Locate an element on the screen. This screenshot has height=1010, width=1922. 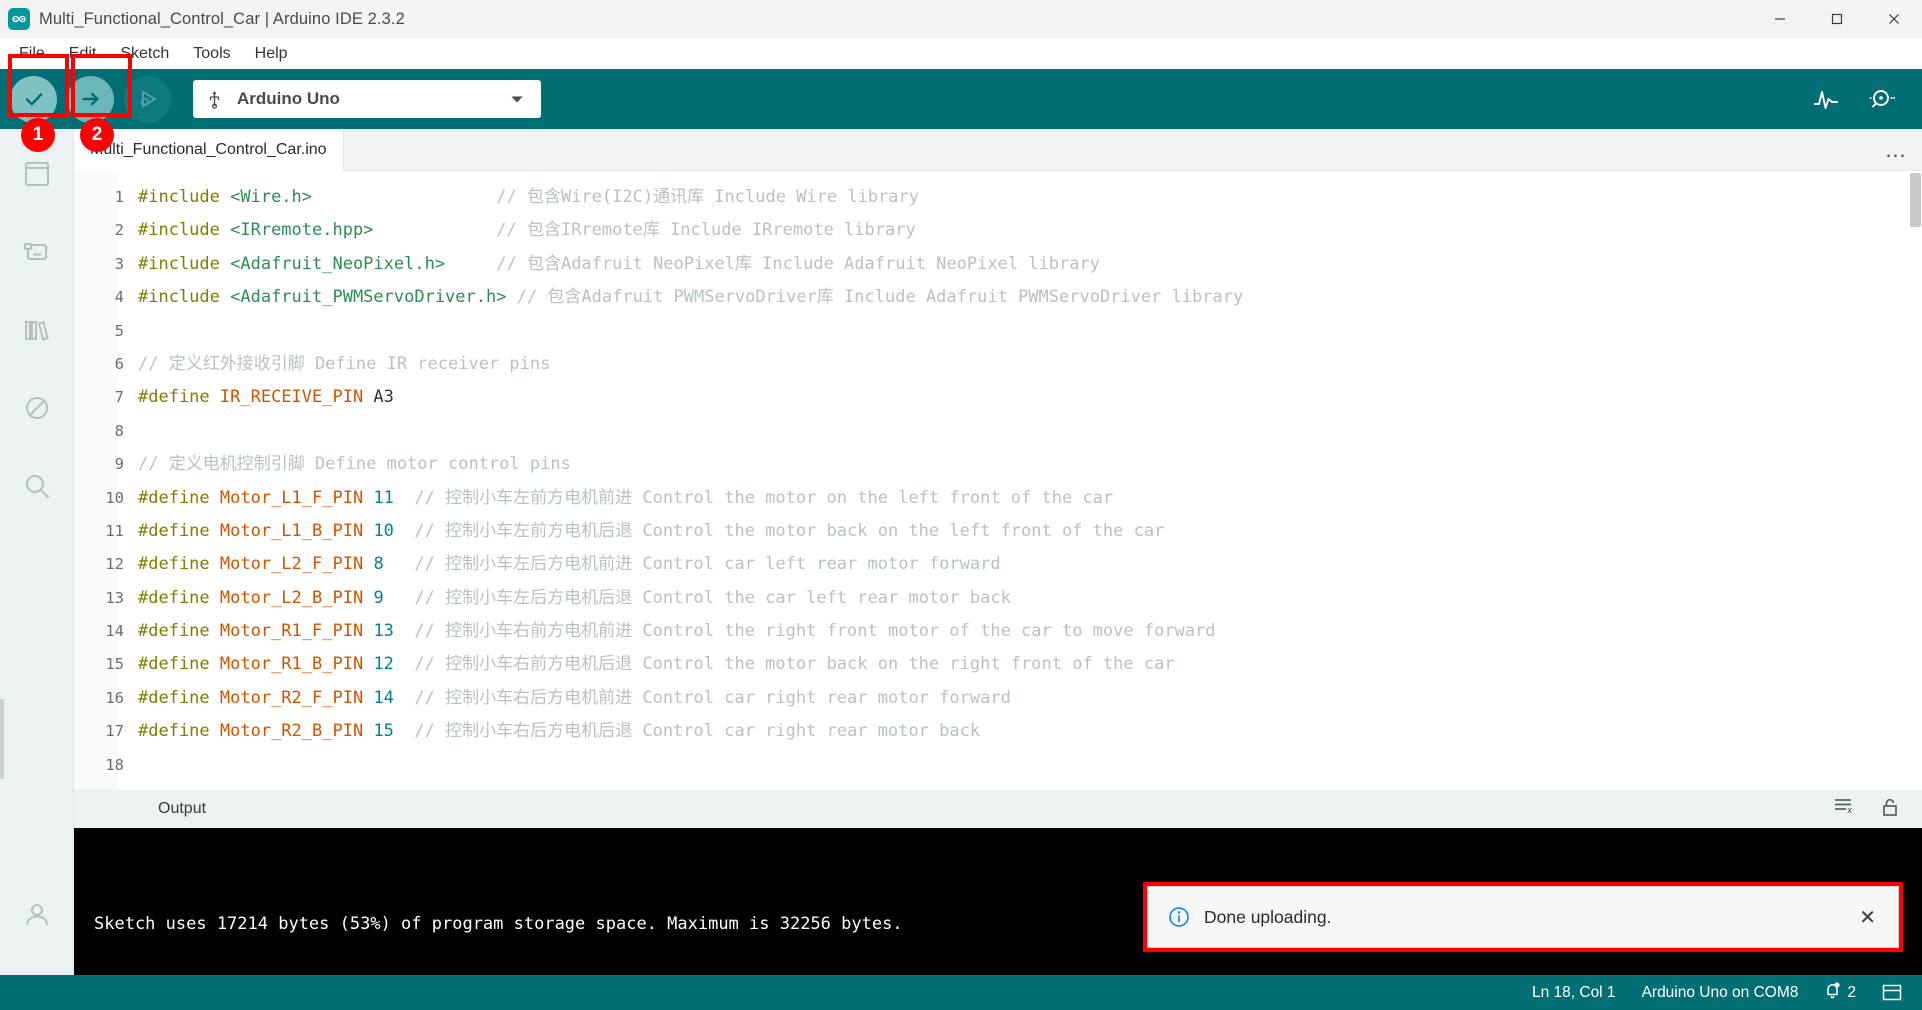
annotation-badge-1: 1 is located at coordinates (38, 135).